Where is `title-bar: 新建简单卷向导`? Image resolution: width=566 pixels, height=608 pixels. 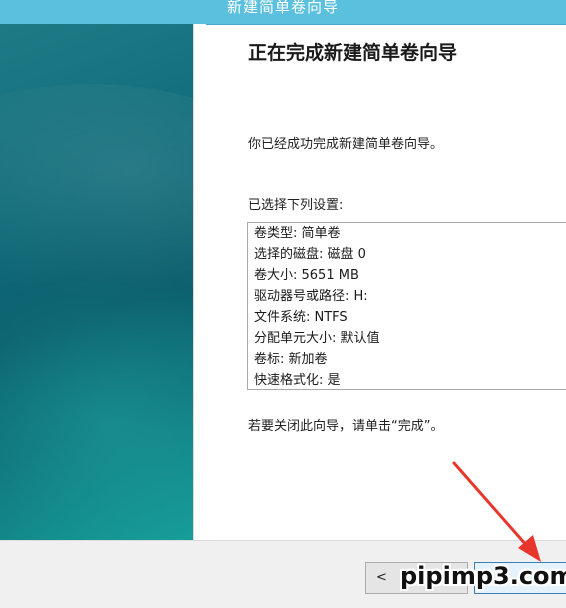 title-bar: 新建简单卷向导 is located at coordinates (283, 12).